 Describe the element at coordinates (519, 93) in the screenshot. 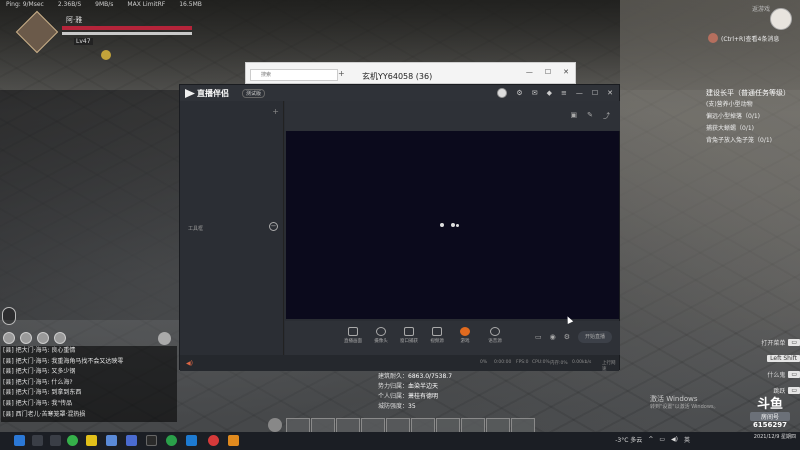

I see `settings-icon: ⚙` at that location.